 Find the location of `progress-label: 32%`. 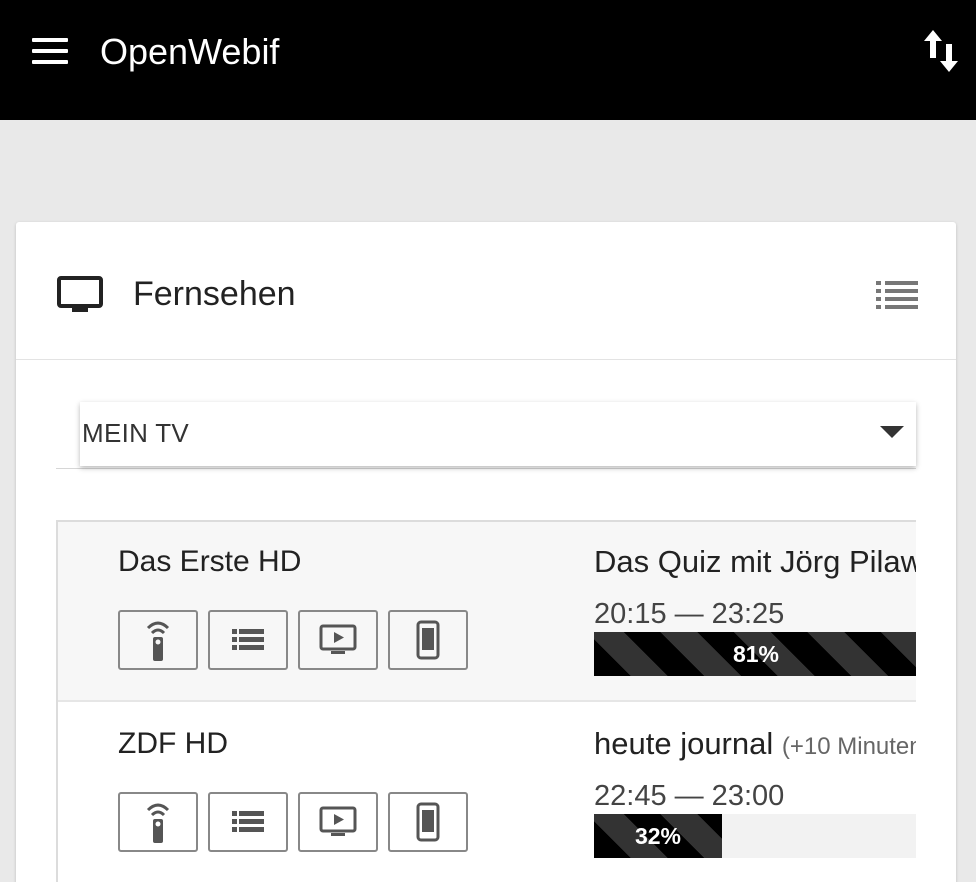

progress-label: 32% is located at coordinates (658, 836).